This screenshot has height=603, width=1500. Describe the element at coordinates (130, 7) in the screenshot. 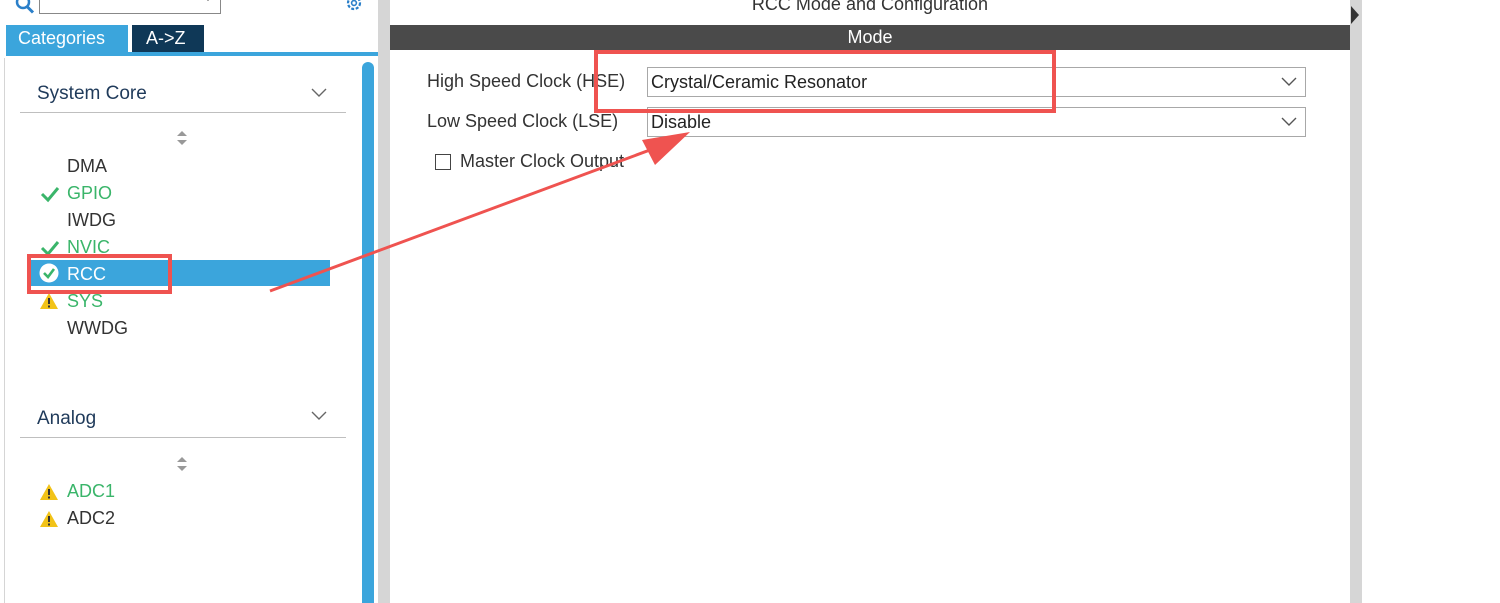

I see `search-input` at that location.